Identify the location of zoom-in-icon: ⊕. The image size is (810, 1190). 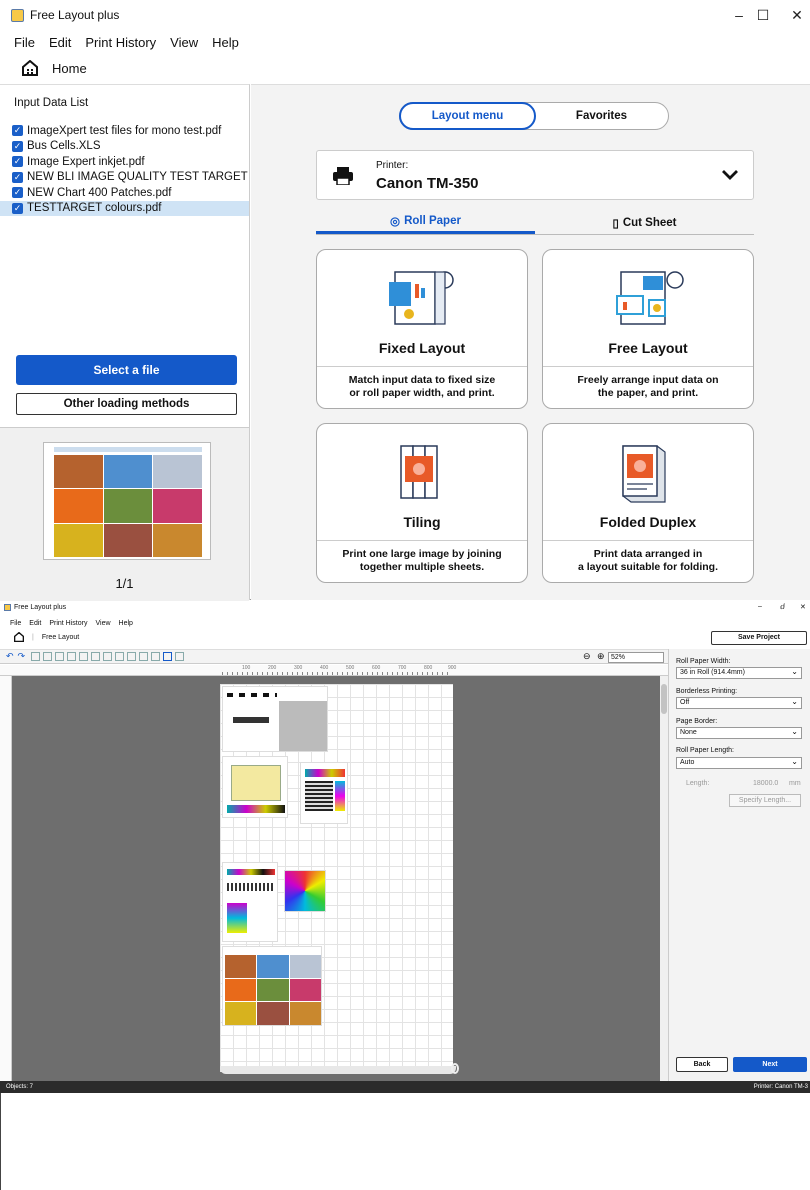
(601, 656).